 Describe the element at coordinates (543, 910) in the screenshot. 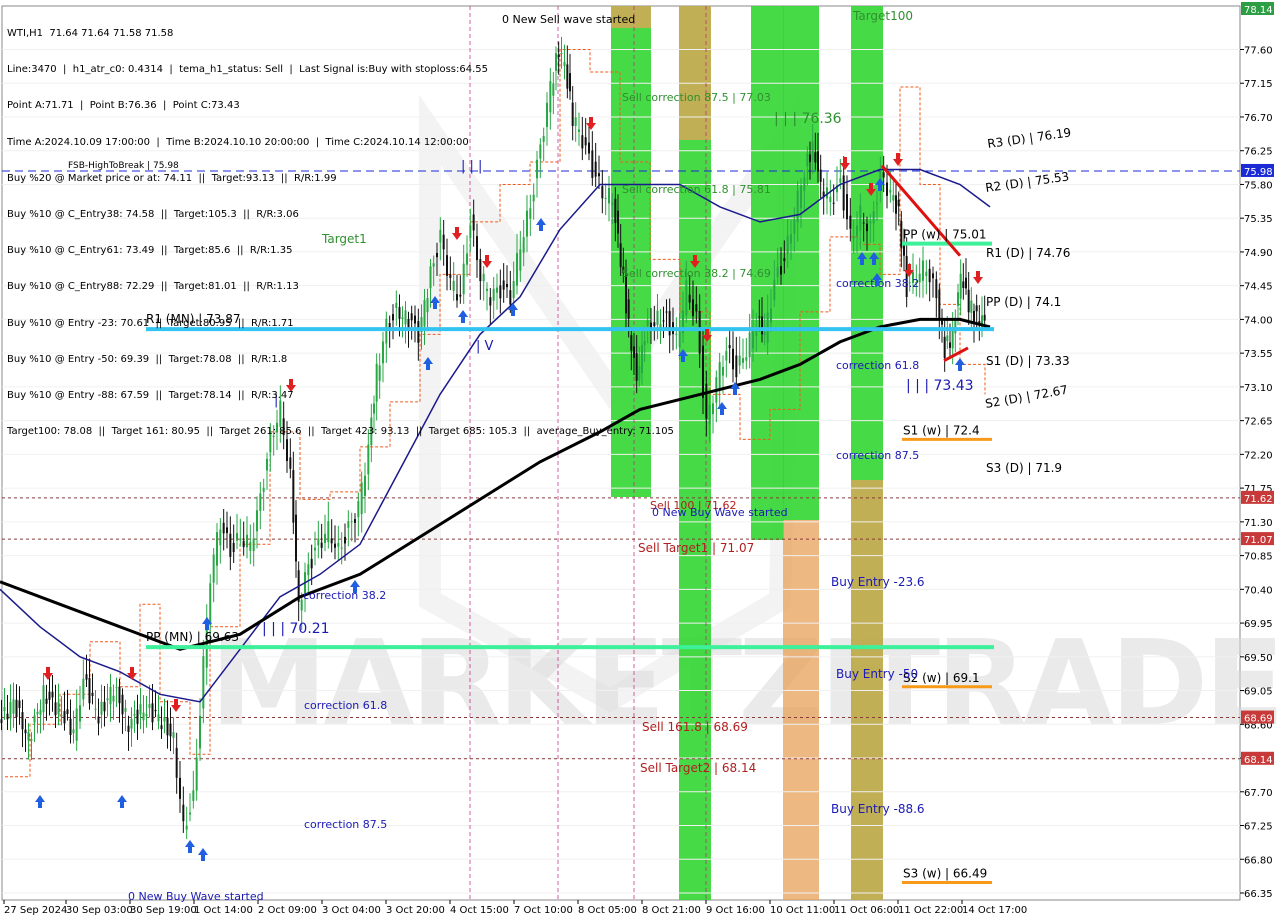

I see `x-tick-label: 7 Oct 10:00` at that location.